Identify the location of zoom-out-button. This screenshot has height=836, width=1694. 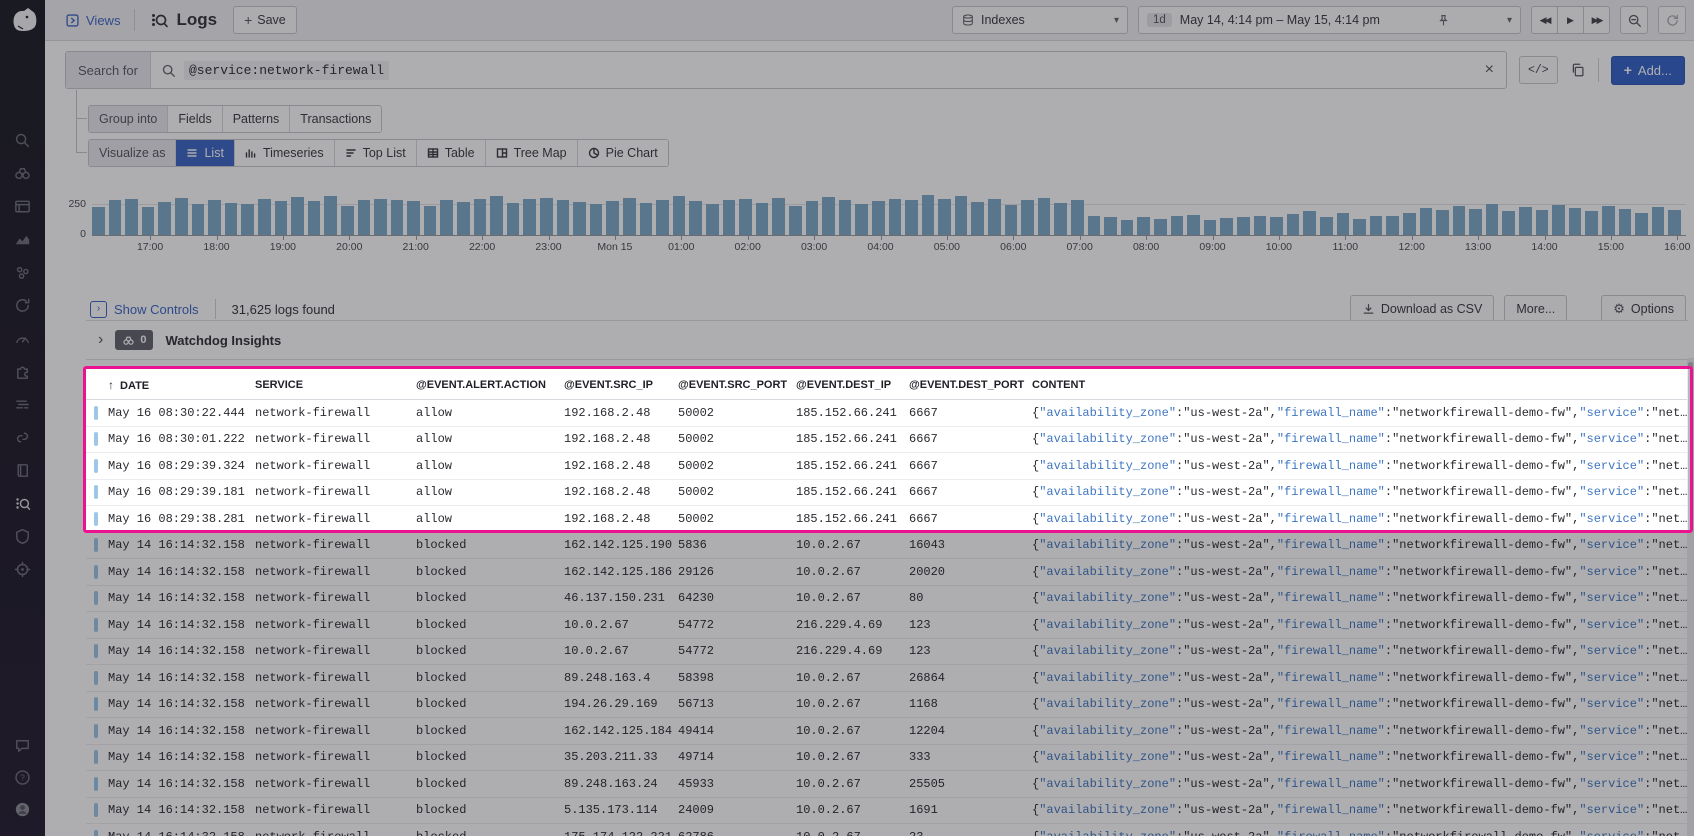
(1634, 20).